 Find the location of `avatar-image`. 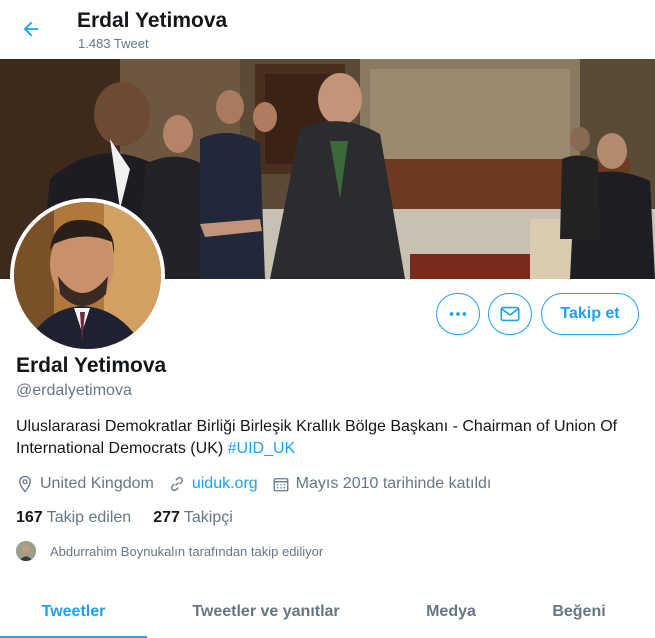

avatar-image is located at coordinates (87, 275).